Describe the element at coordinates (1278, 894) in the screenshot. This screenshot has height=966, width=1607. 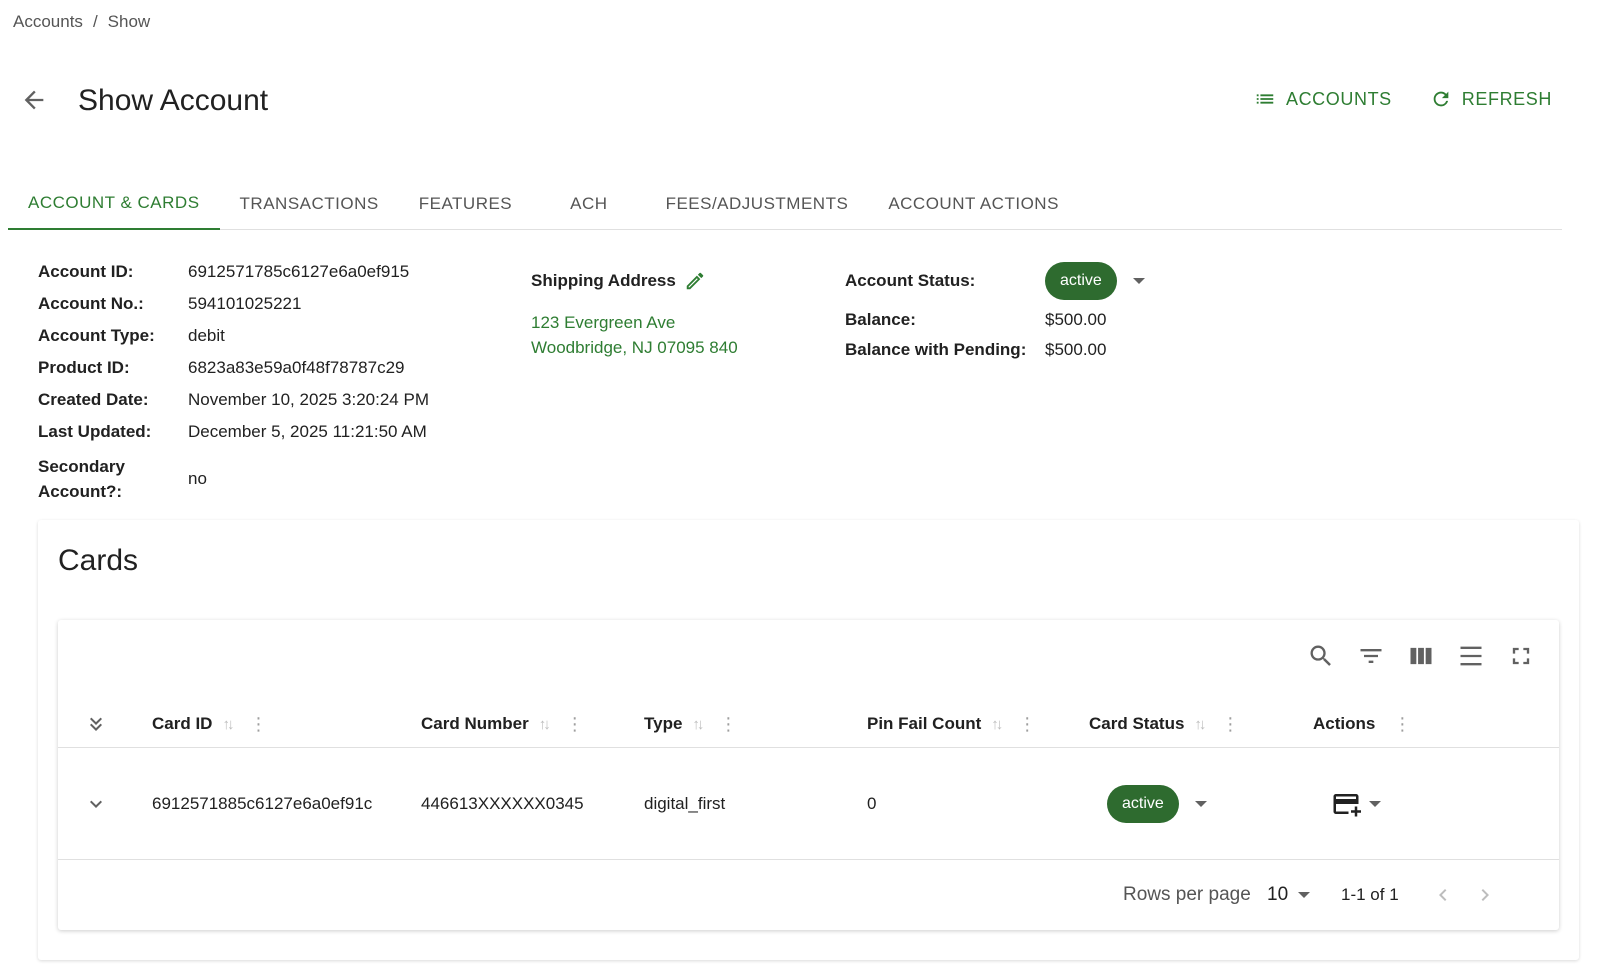
I see `rows-per-page-value: 10` at that location.